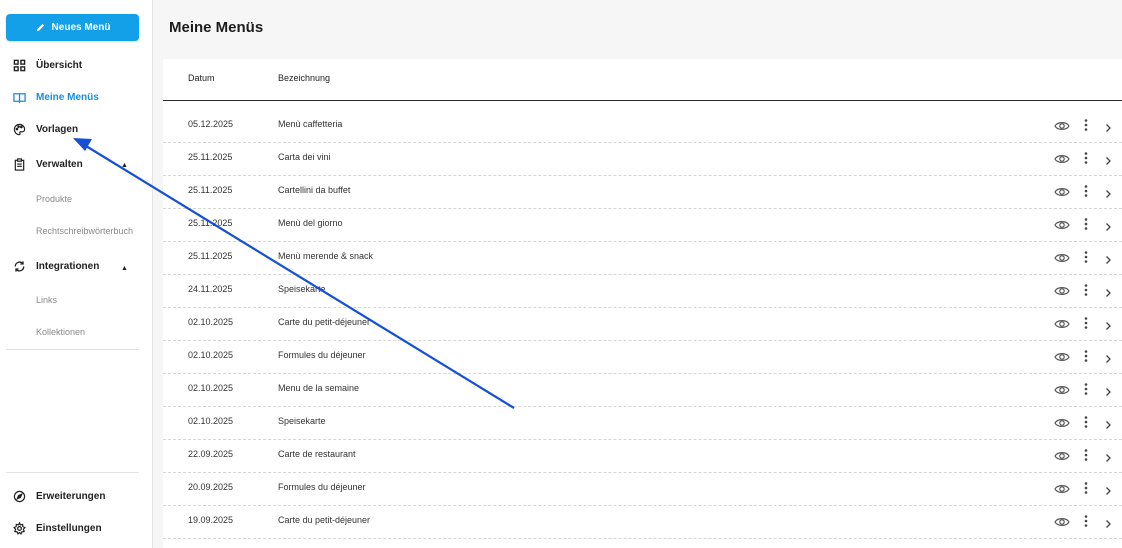  Describe the element at coordinates (642, 357) in the screenshot. I see `table-row: 02.10.2025 Formules du déjeuner` at that location.